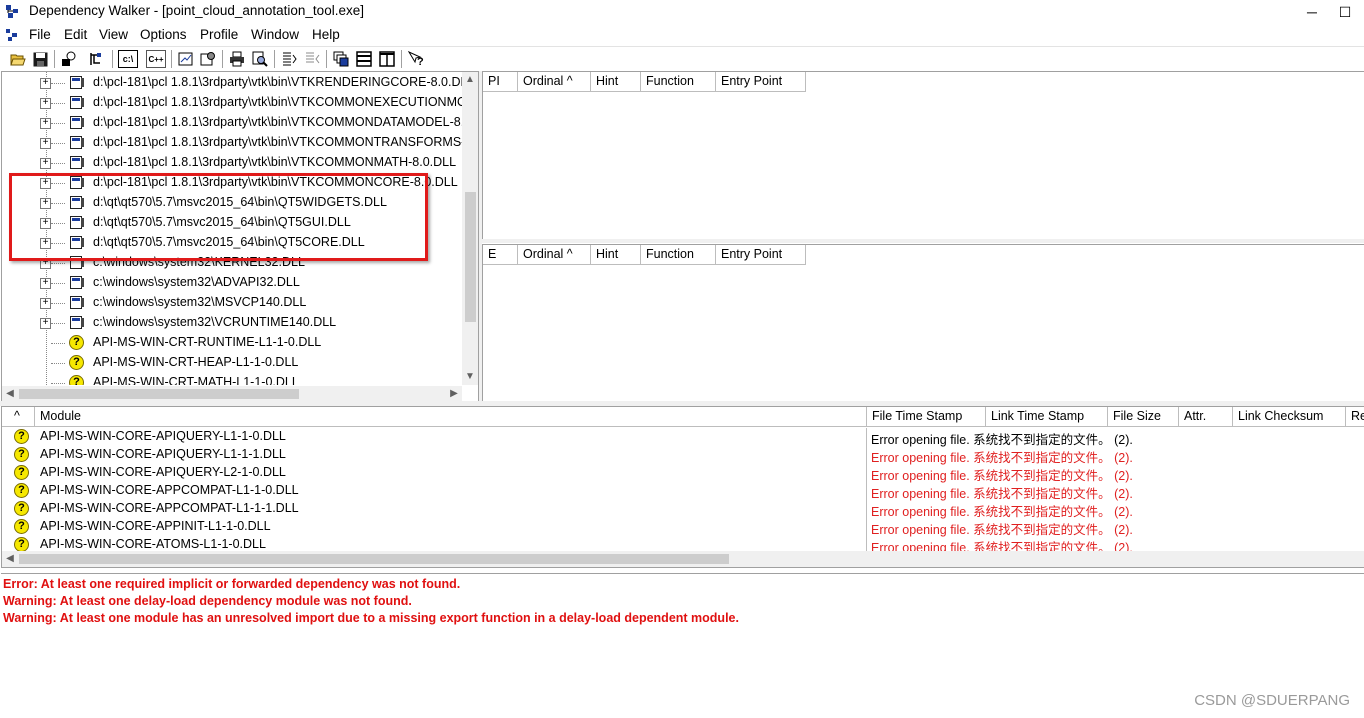 The width and height of the screenshot is (1364, 718). Describe the element at coordinates (232, 379) in the screenshot. I see `tree-row: ? API-MS-WIN-CRT-MATH-L1-1-0.DLL` at that location.